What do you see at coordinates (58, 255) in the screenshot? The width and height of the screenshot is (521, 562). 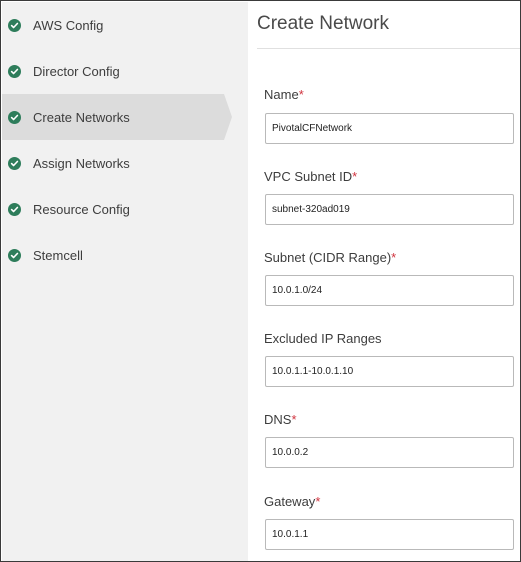 I see `sidebar-item-label: Stemcell` at bounding box center [58, 255].